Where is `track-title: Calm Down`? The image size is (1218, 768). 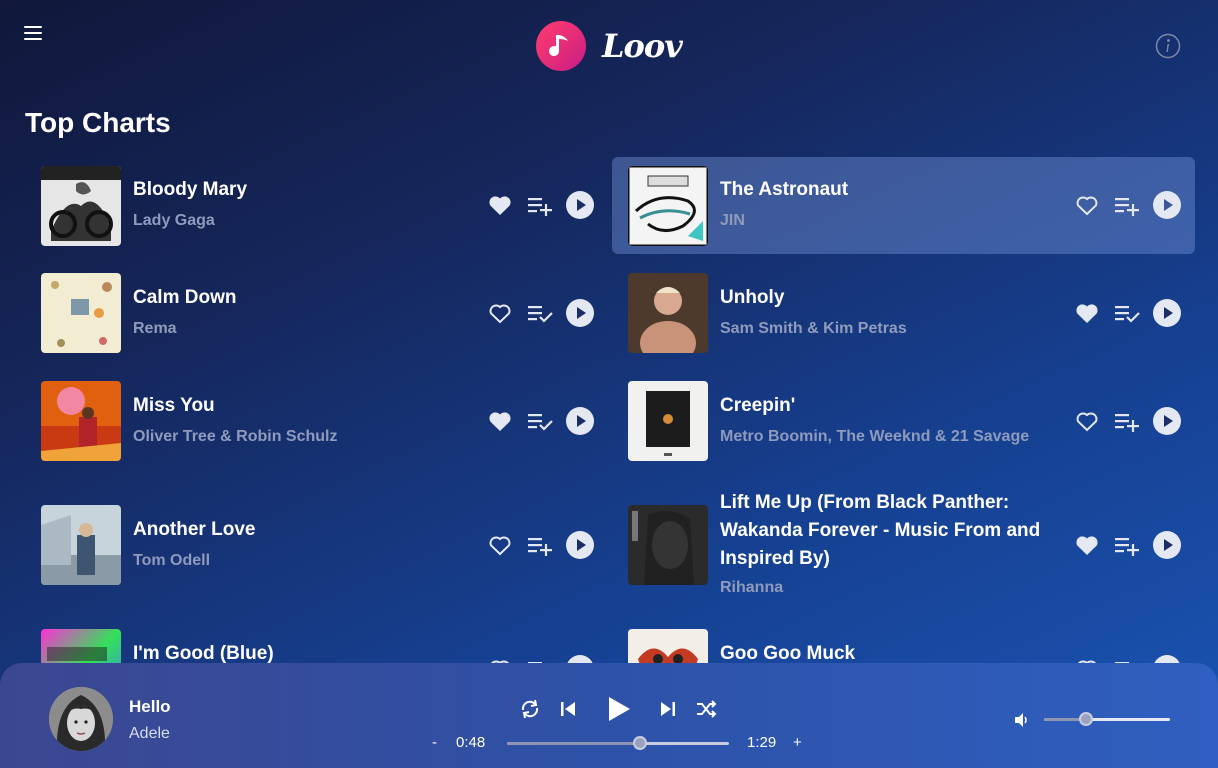 track-title: Calm Down is located at coordinates (185, 297).